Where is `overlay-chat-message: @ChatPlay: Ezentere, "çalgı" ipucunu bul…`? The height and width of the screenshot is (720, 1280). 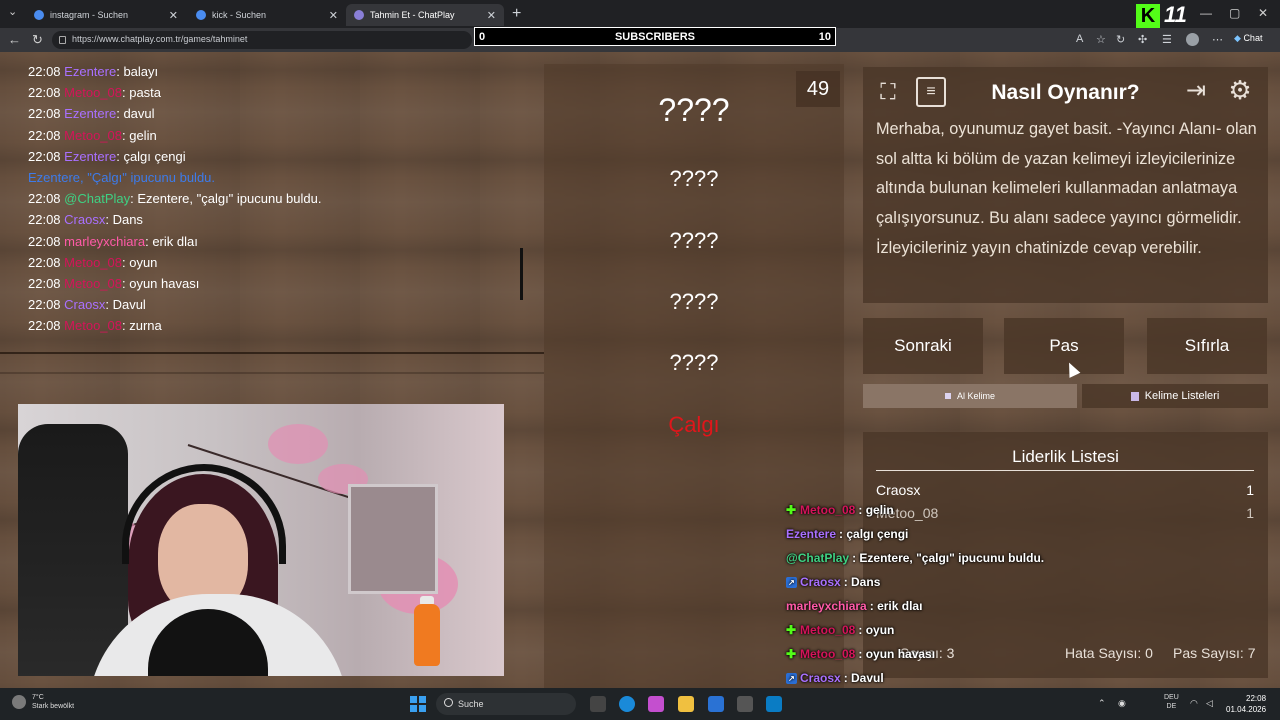 overlay-chat-message: @ChatPlay: Ezentere, "çalgı" ipucunu bul… is located at coordinates (915, 558).